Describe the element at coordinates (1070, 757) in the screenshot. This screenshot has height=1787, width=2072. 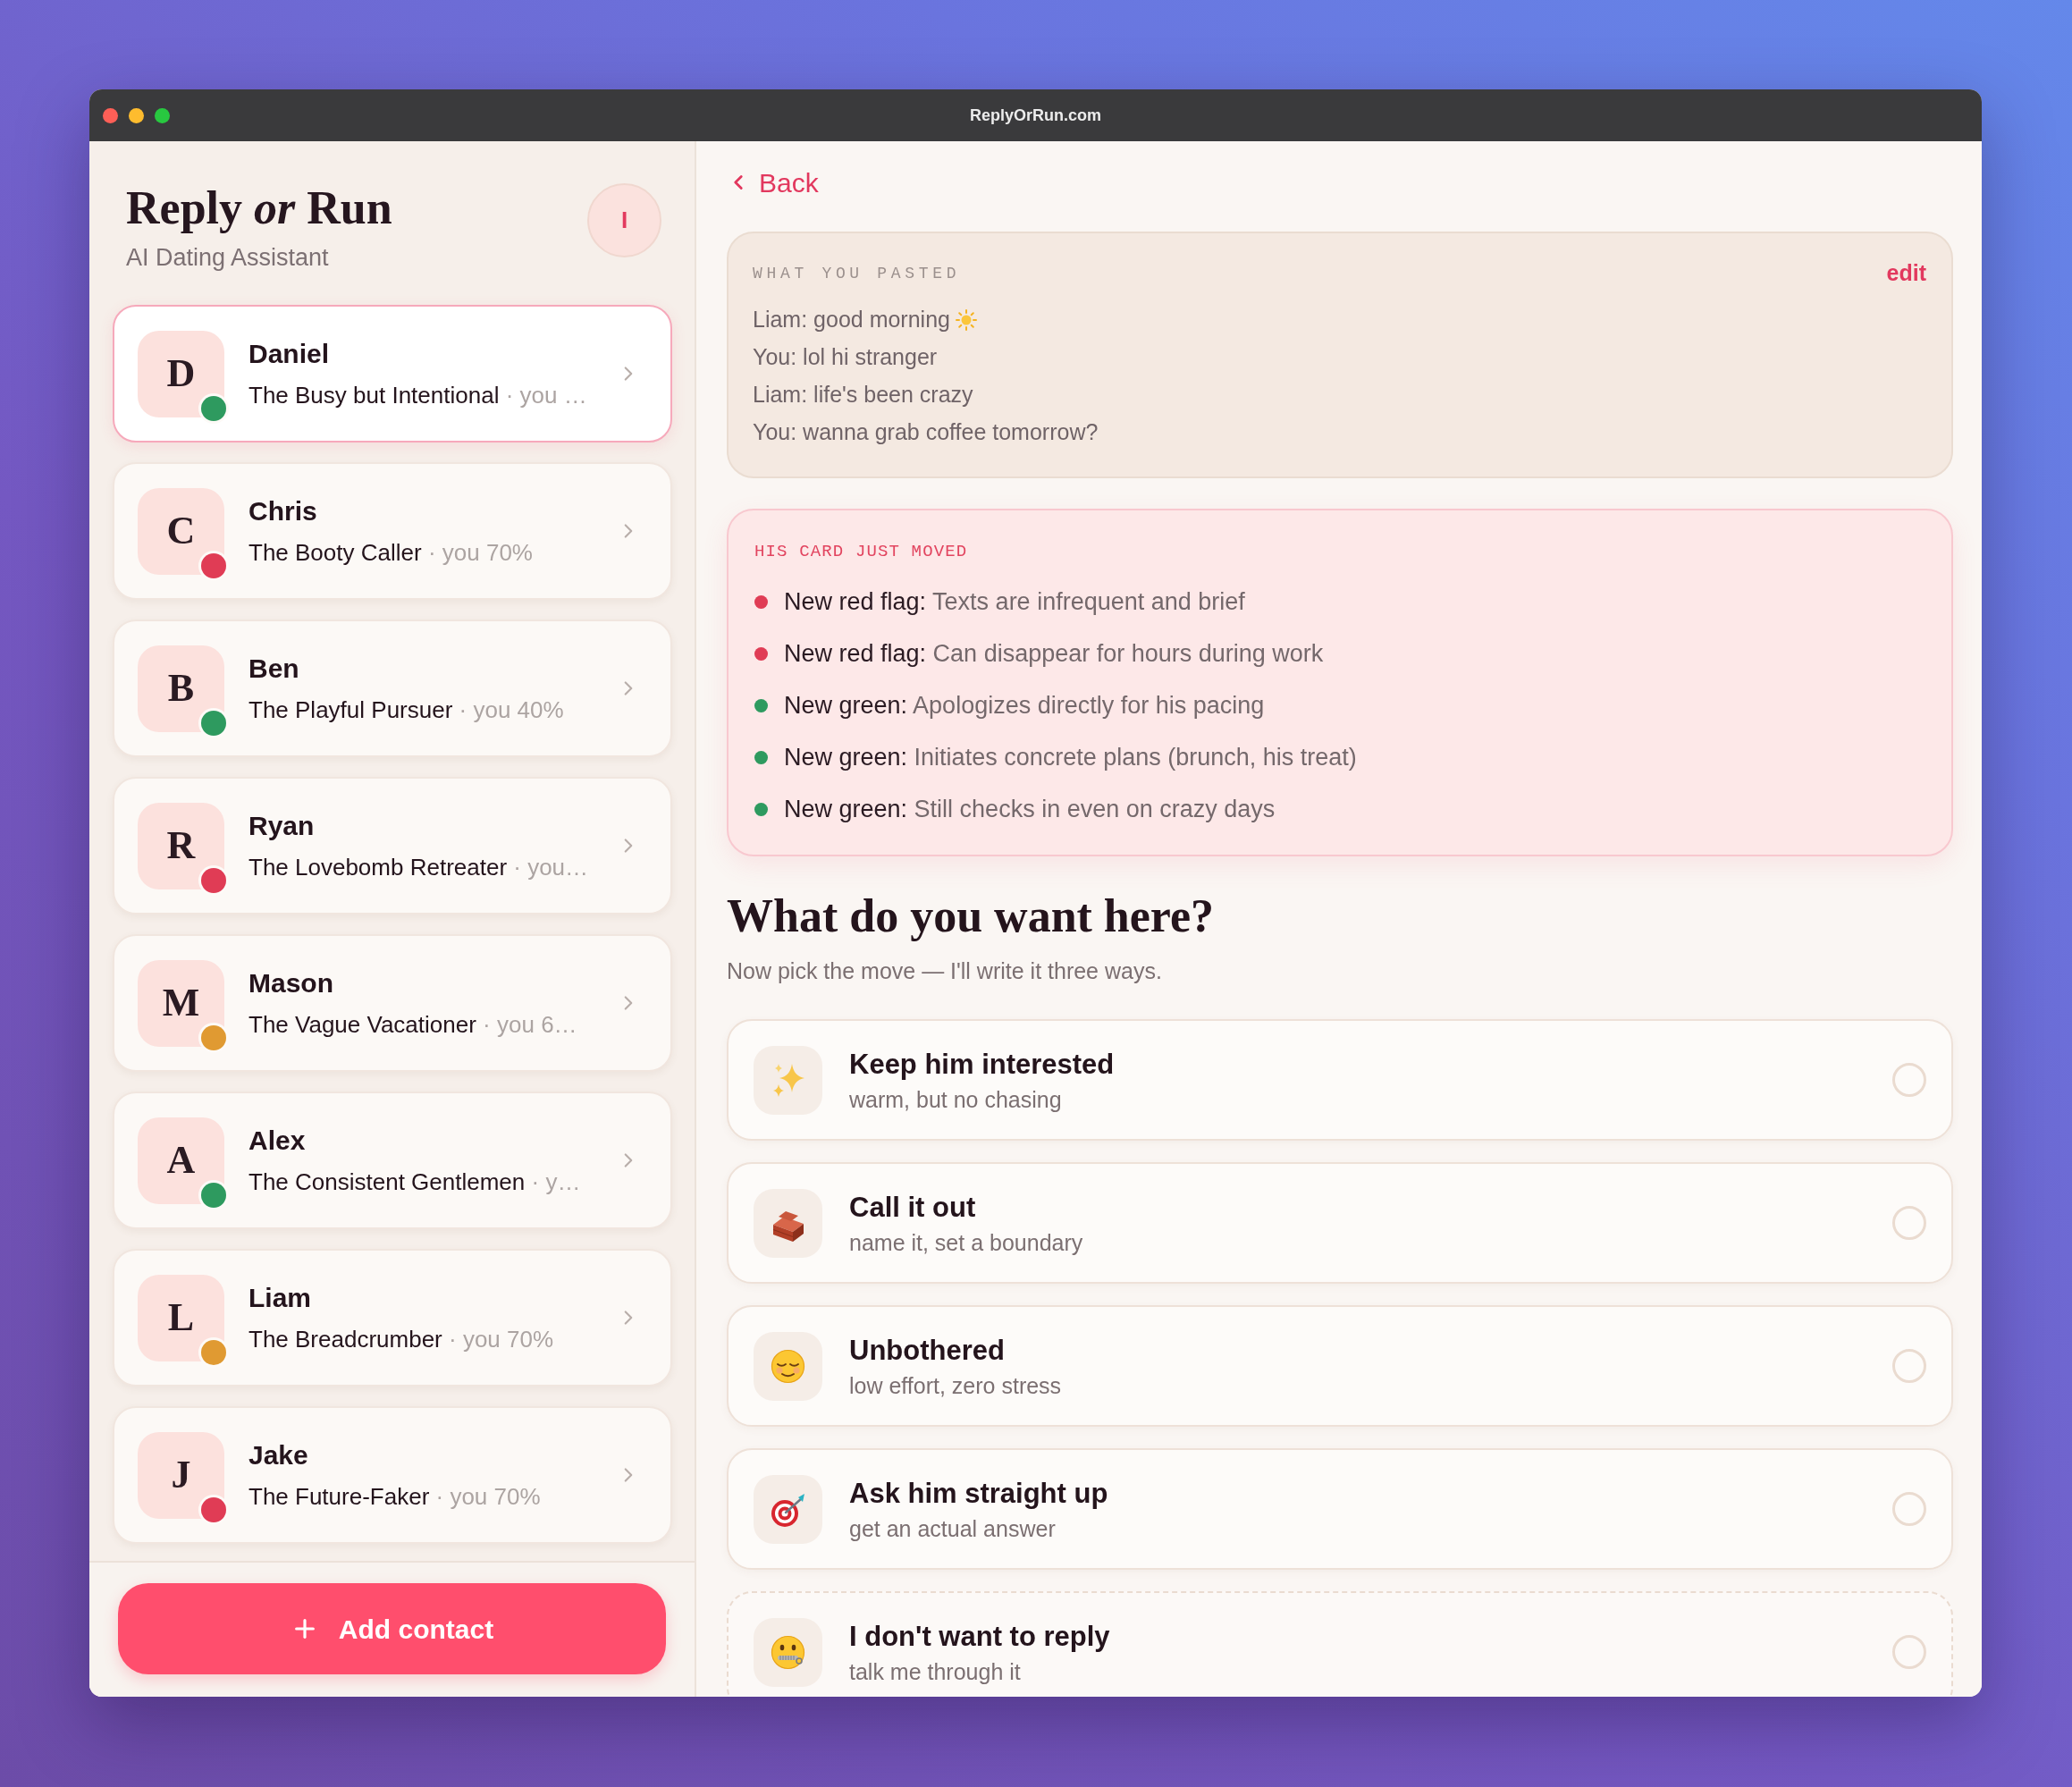
I see `flag-text: New green: Initiates concrete plans (brunch, his treat)` at that location.